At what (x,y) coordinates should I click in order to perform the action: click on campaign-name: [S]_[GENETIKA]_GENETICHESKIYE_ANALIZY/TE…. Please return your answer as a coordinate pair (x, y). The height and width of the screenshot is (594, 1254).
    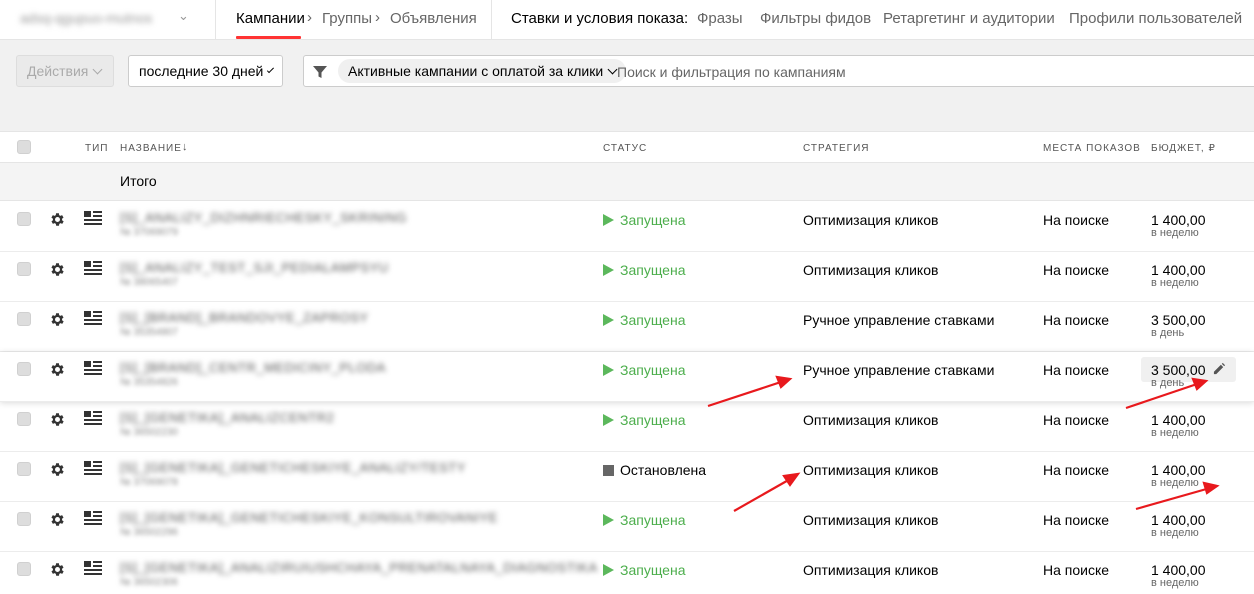
    Looking at the image, I should click on (293, 467).